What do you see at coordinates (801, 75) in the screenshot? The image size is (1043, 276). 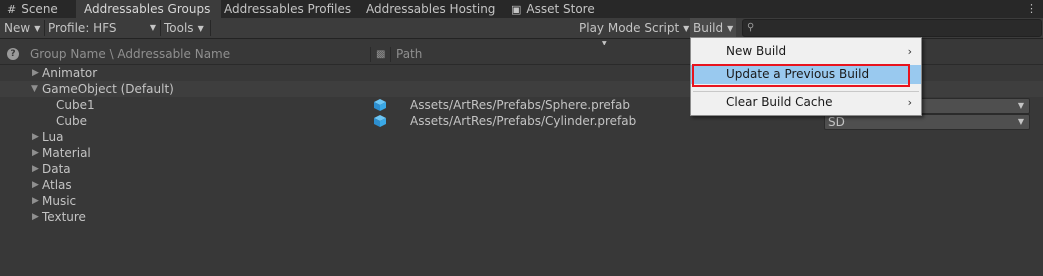 I see `annotation-highlight-box` at bounding box center [801, 75].